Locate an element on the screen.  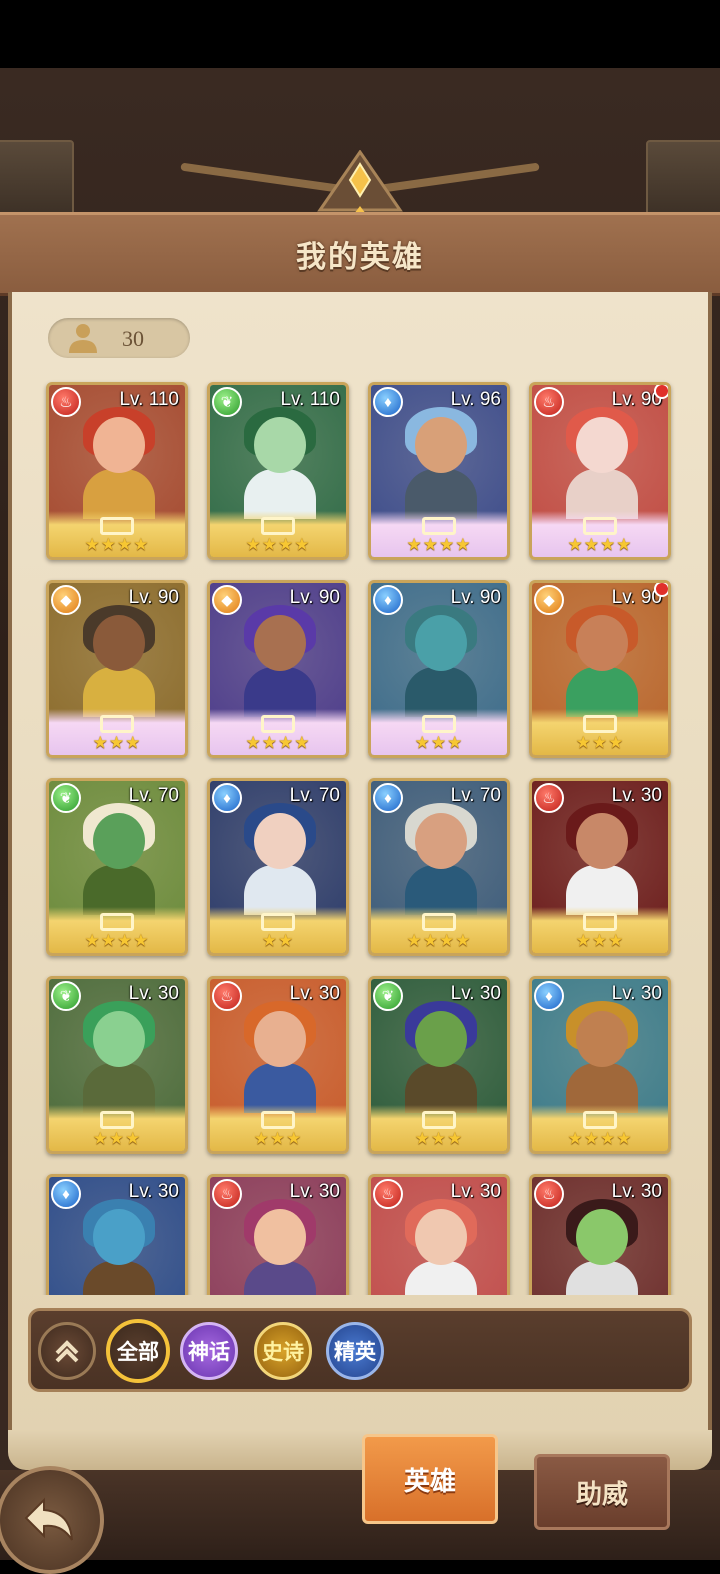
hero-card: ★★★★ Lv. 96 ♦ is located at coordinates (439, 471).